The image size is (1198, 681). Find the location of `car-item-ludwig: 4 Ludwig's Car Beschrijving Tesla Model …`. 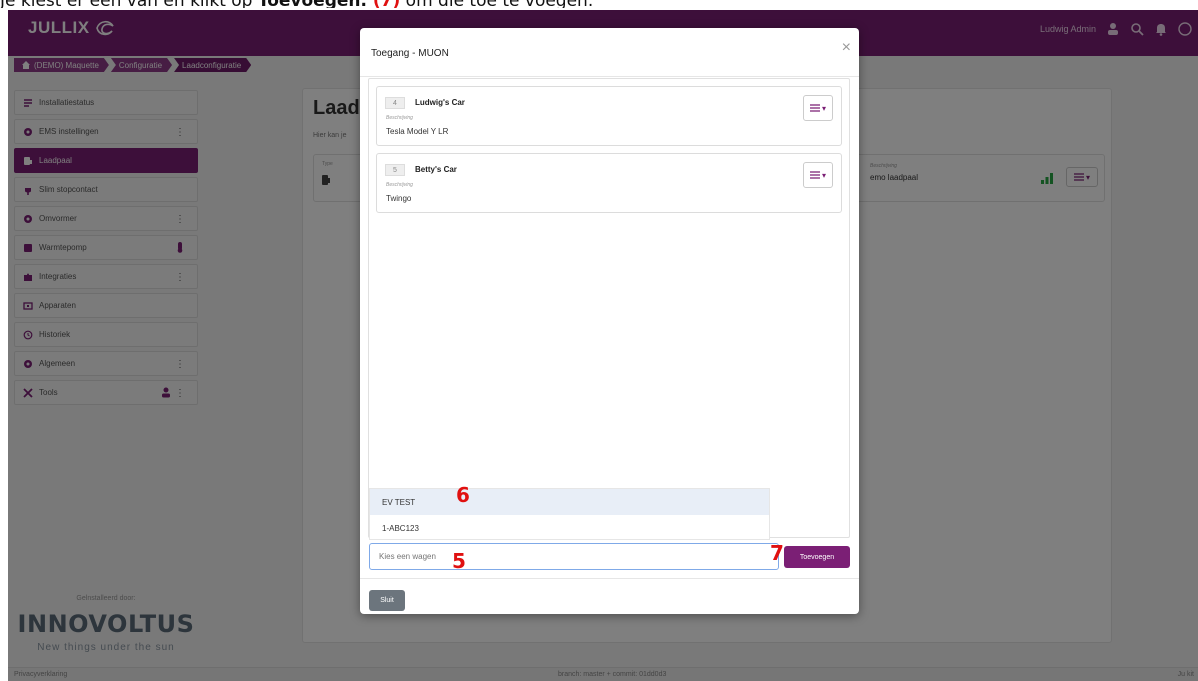

car-item-ludwig: 4 Ludwig's Car Beschrijving Tesla Model … is located at coordinates (609, 116).